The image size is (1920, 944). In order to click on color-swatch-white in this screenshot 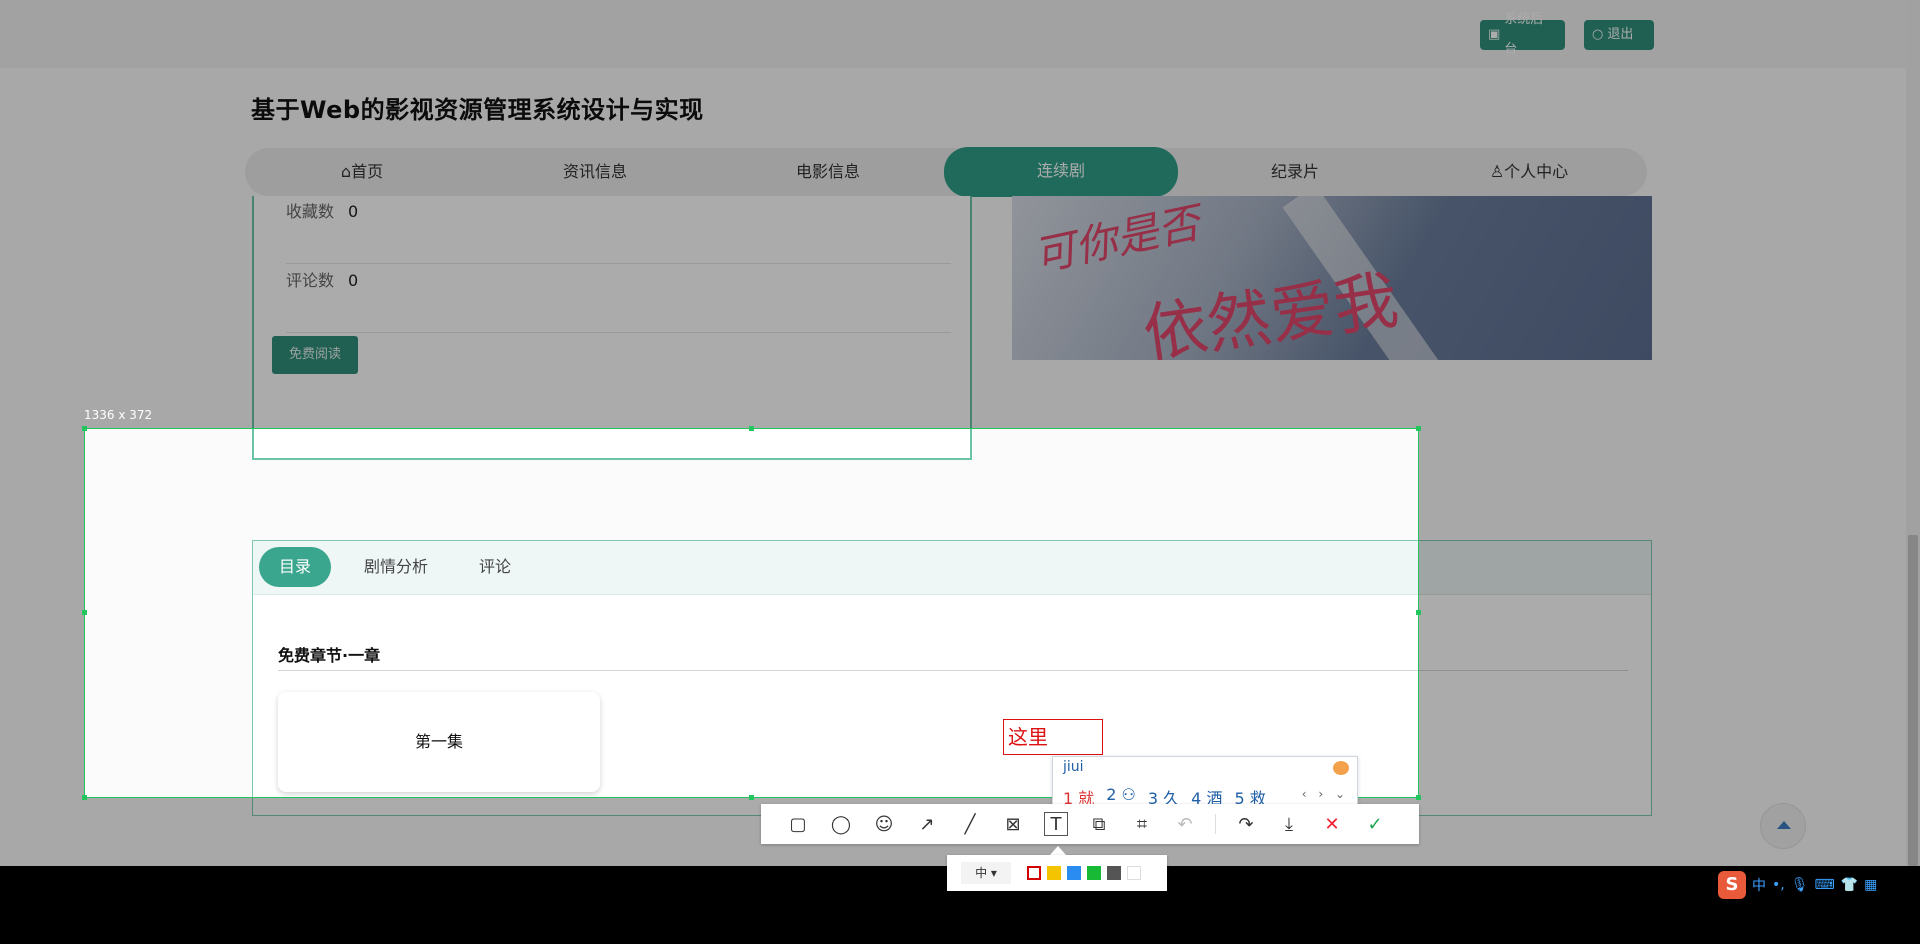, I will do `click(1134, 873)`.